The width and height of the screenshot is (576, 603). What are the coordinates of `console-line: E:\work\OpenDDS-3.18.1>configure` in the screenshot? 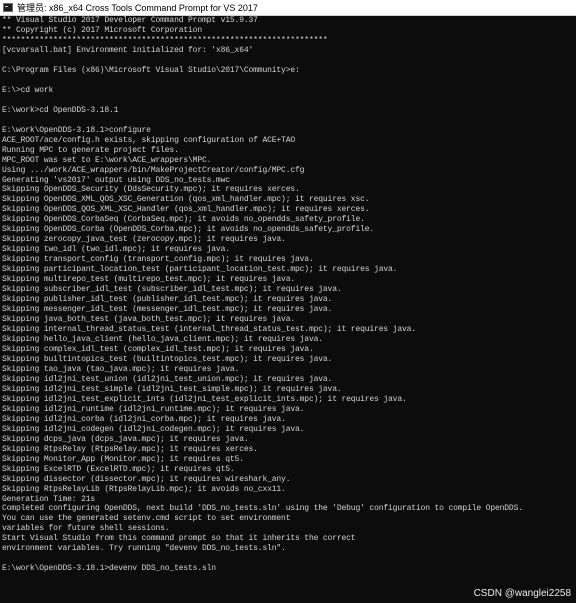 It's located at (76, 130).